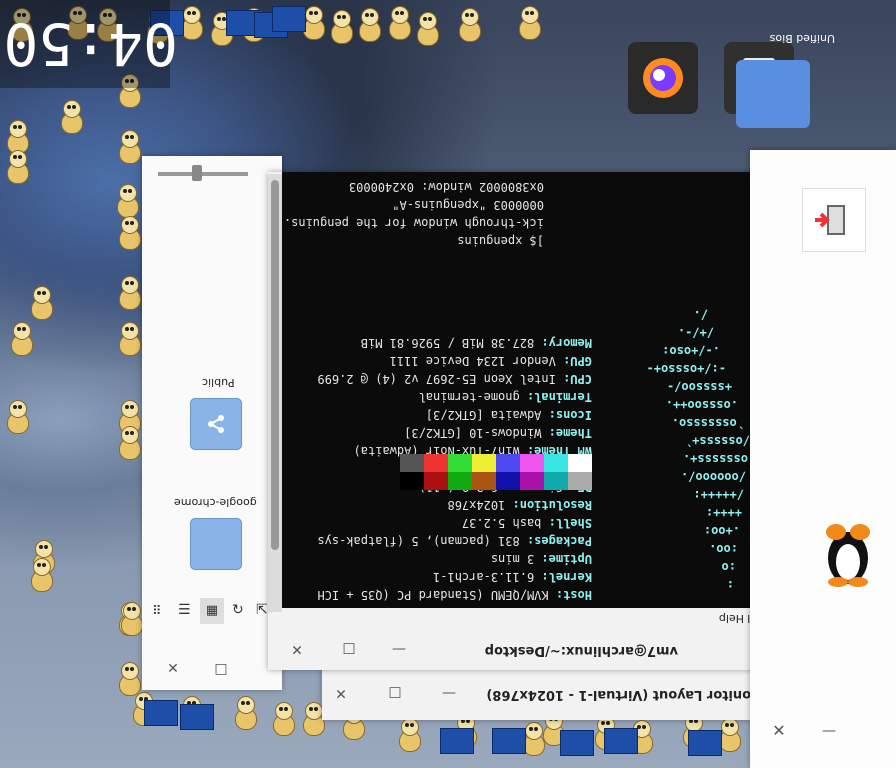 Image resolution: width=896 pixels, height=768 pixels. I want to click on monitor-minimize-button: —, so click(449, 693).